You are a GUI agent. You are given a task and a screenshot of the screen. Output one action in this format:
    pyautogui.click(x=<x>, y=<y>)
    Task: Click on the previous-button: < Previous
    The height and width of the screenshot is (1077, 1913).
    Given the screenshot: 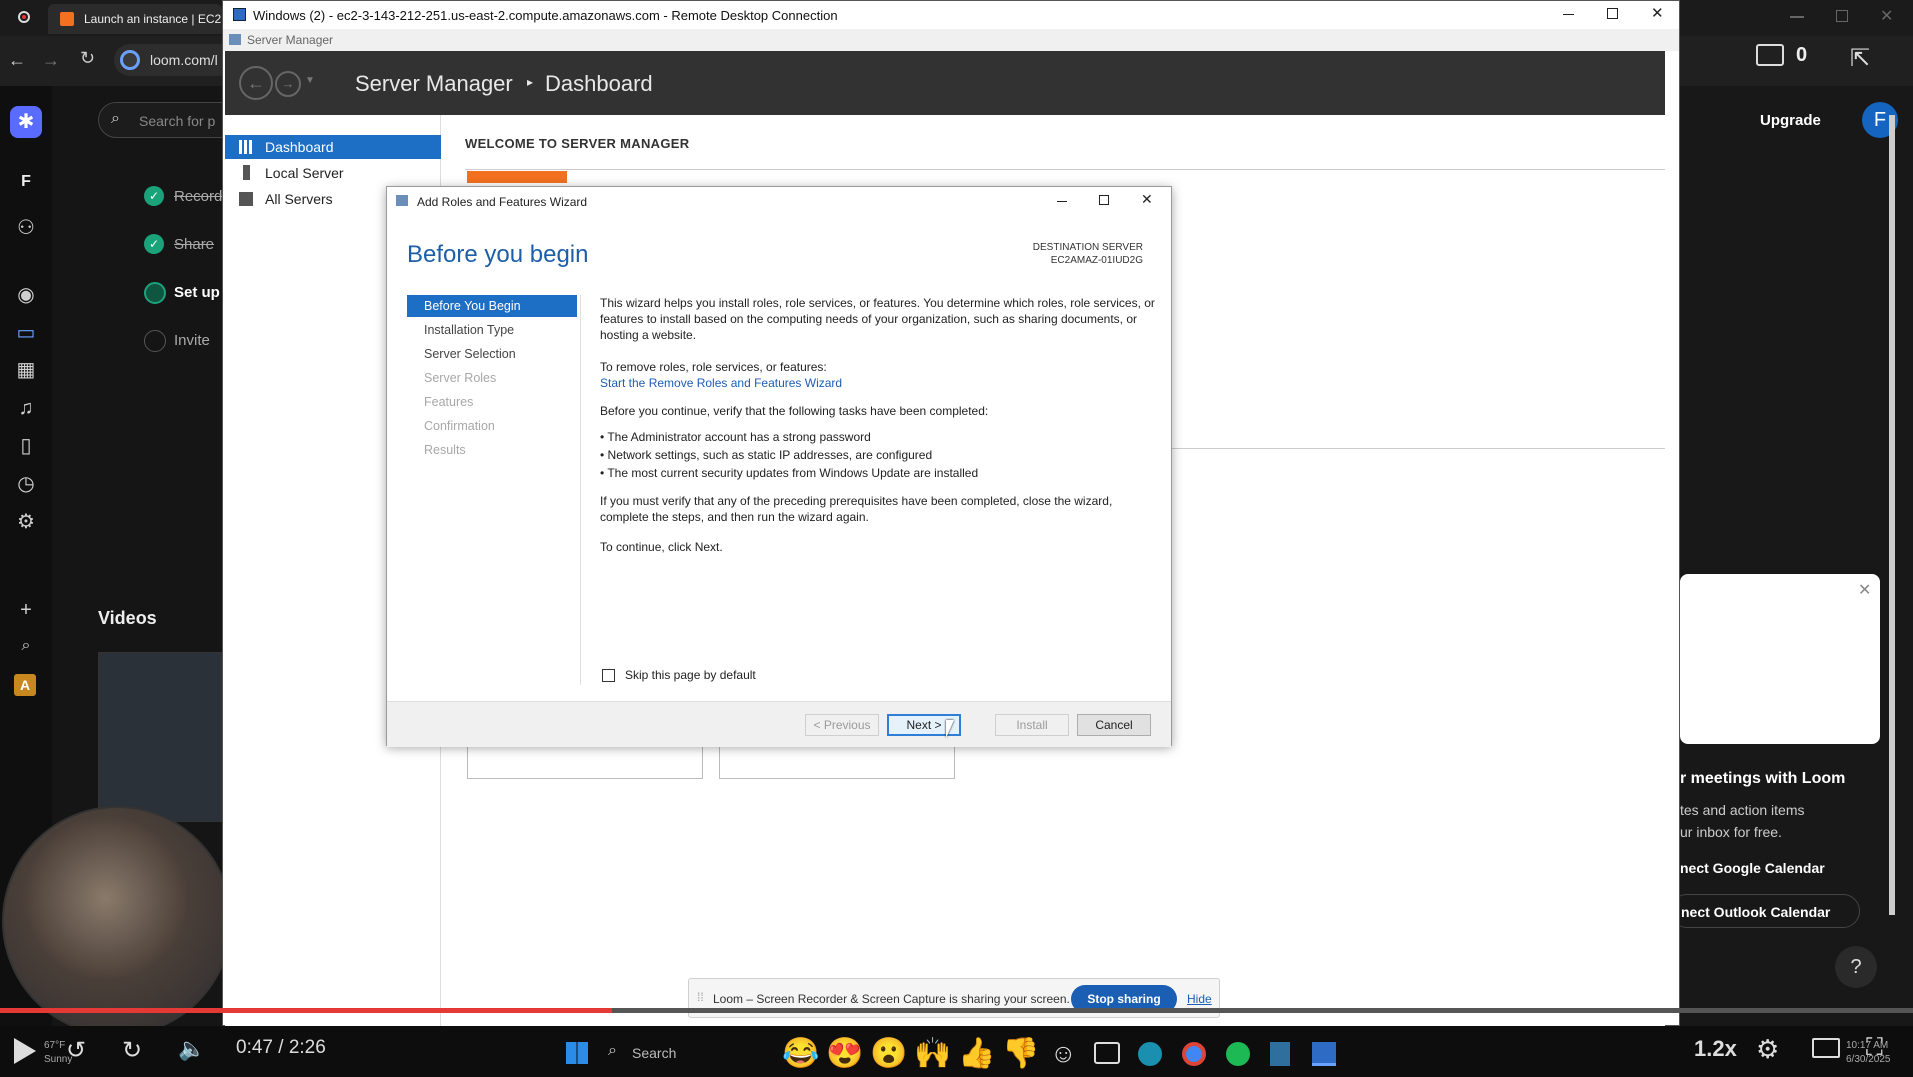 What is the action you would take?
    pyautogui.click(x=842, y=725)
    